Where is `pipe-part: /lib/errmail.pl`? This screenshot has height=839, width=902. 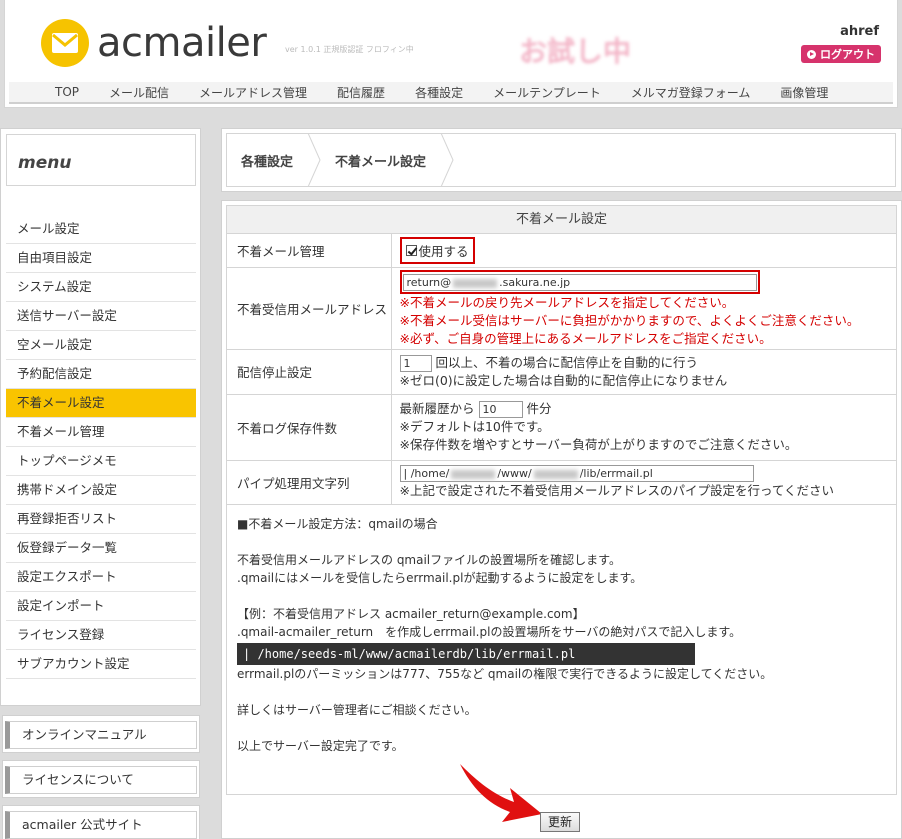
pipe-part: /lib/errmail.pl is located at coordinates (616, 473).